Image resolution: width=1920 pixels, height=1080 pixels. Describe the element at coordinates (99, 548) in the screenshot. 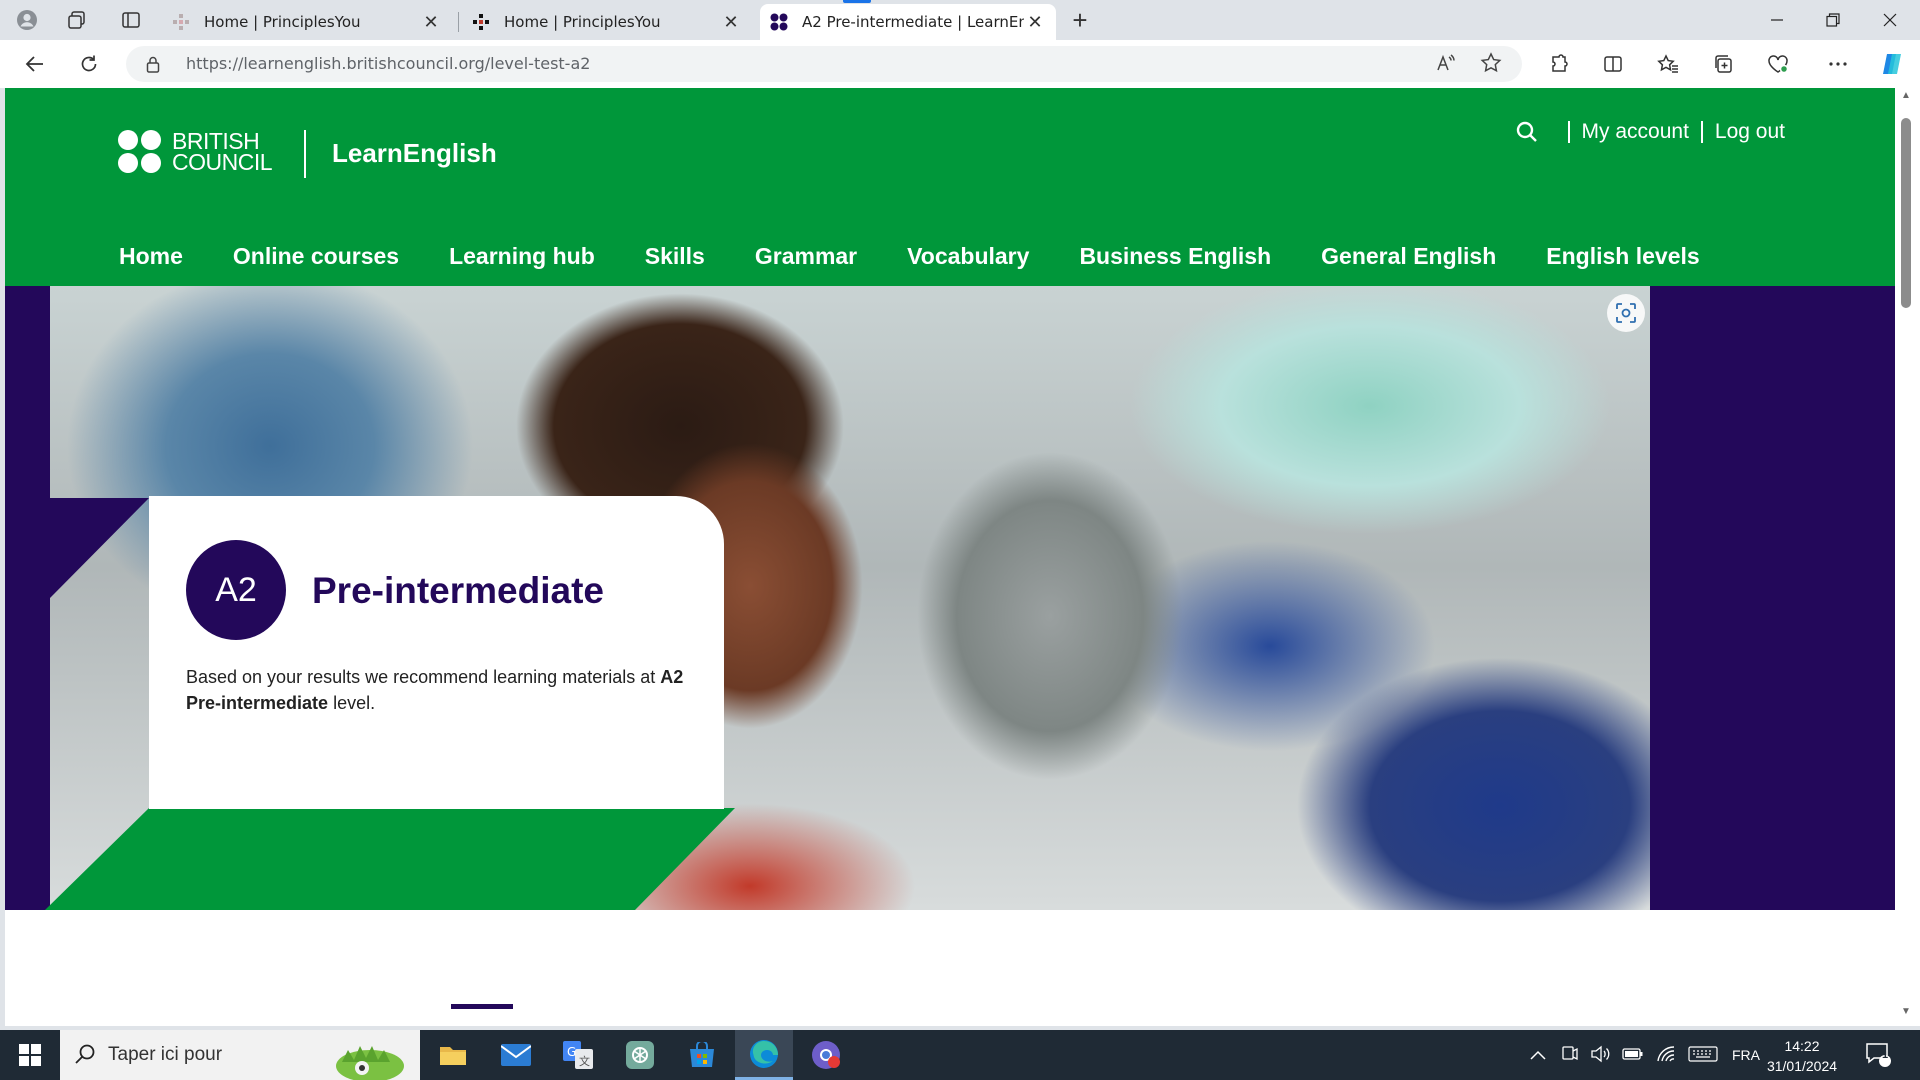

I see `purple-corner-shape` at that location.